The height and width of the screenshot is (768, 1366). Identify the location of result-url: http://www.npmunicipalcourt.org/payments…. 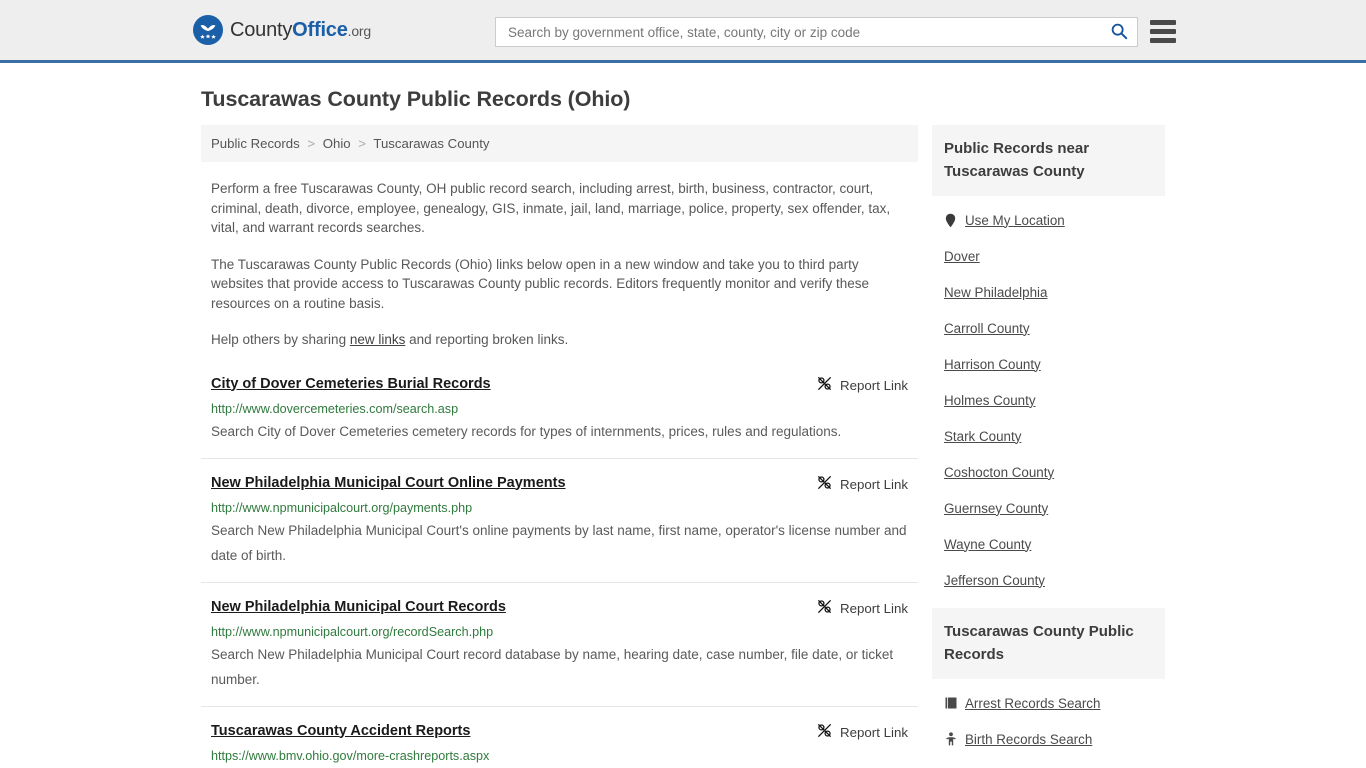
(559, 508).